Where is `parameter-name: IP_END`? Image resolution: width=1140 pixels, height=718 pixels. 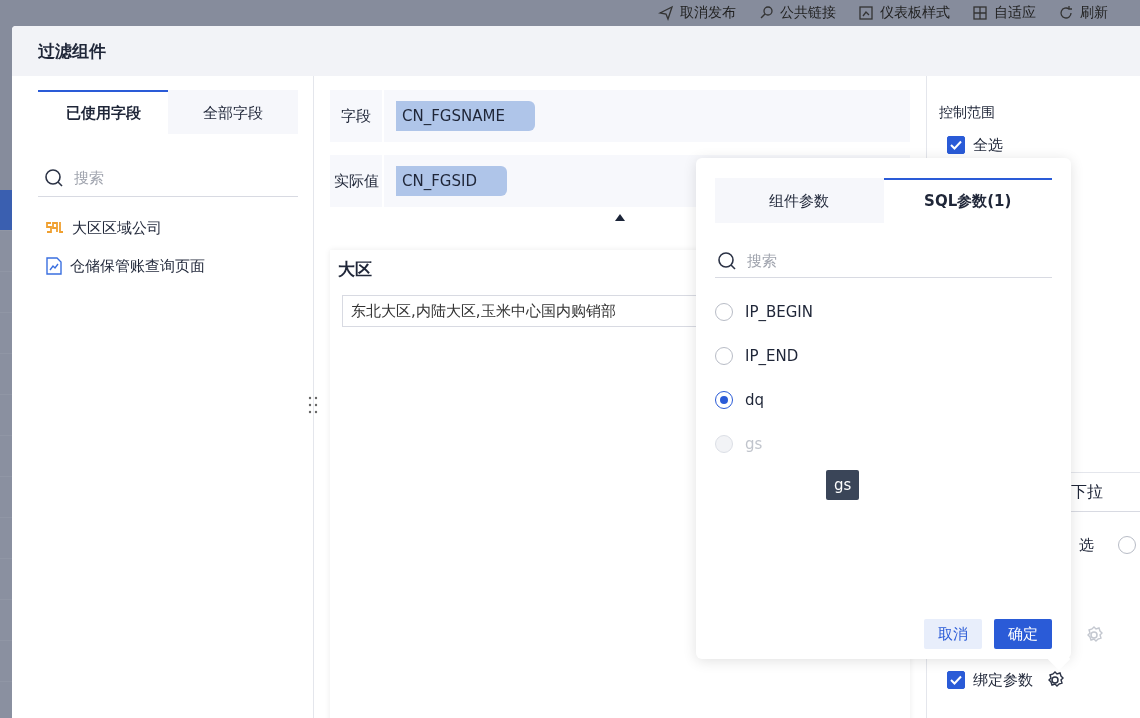
parameter-name: IP_END is located at coordinates (772, 356).